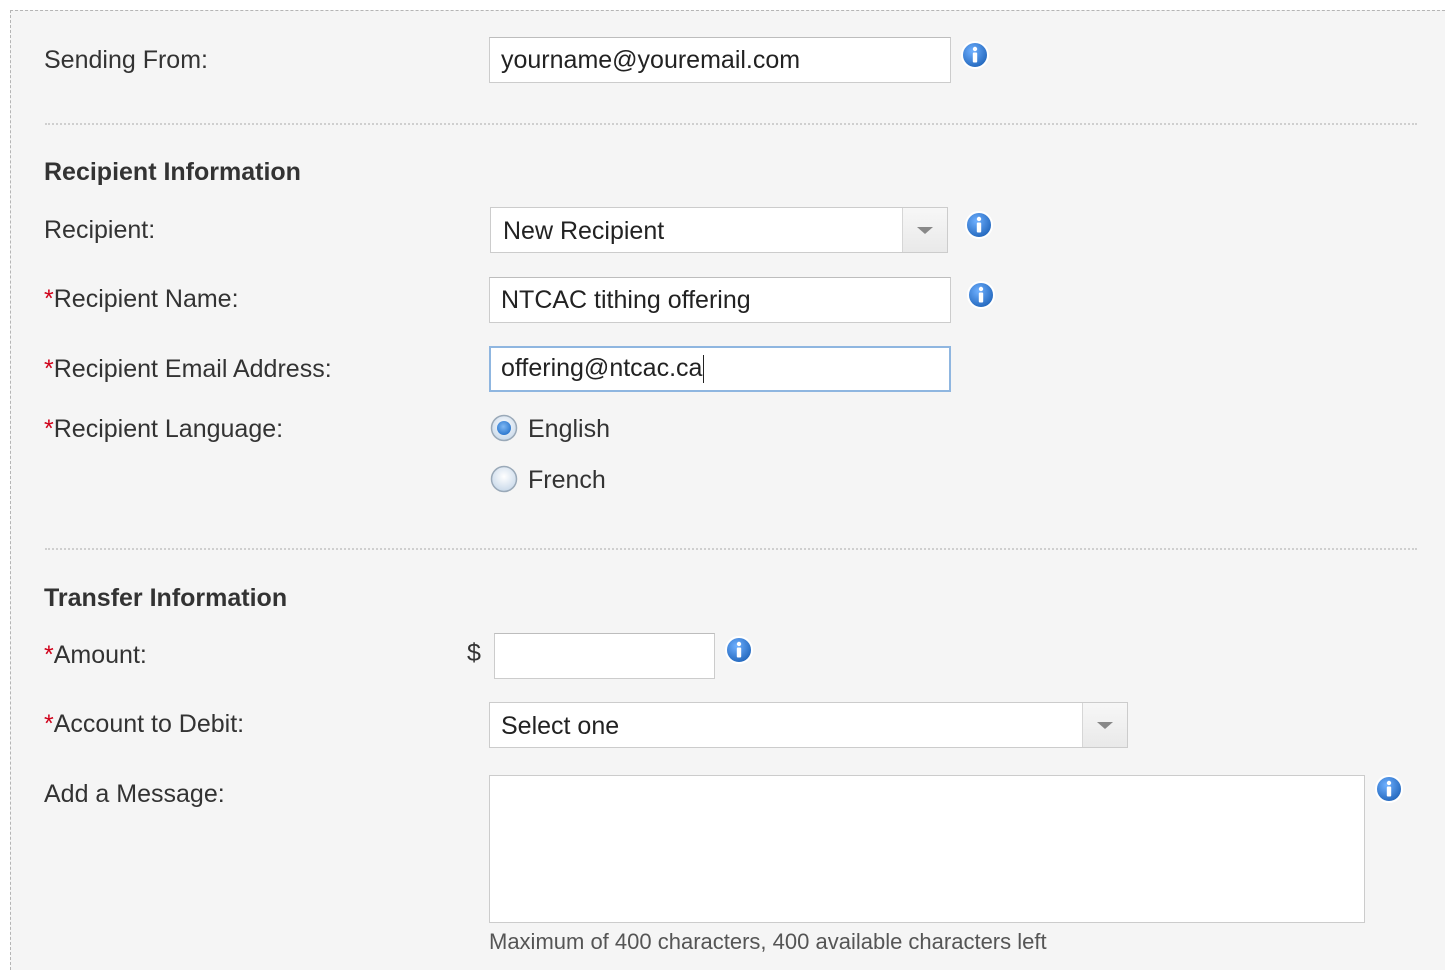 The image size is (1445, 970). What do you see at coordinates (100, 655) in the screenshot?
I see `amount-label-text: Amount:` at bounding box center [100, 655].